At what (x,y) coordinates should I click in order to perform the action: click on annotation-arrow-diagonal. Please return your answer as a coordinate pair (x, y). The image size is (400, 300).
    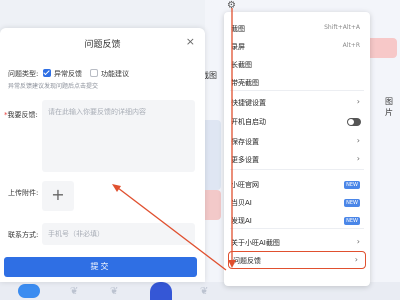
    Looking at the image, I should click on (172, 229).